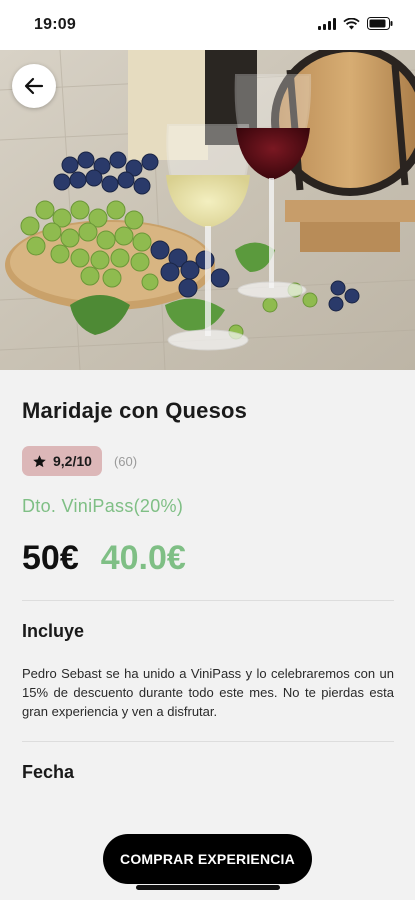  Describe the element at coordinates (380, 23) in the screenshot. I see `battery-icon` at that location.